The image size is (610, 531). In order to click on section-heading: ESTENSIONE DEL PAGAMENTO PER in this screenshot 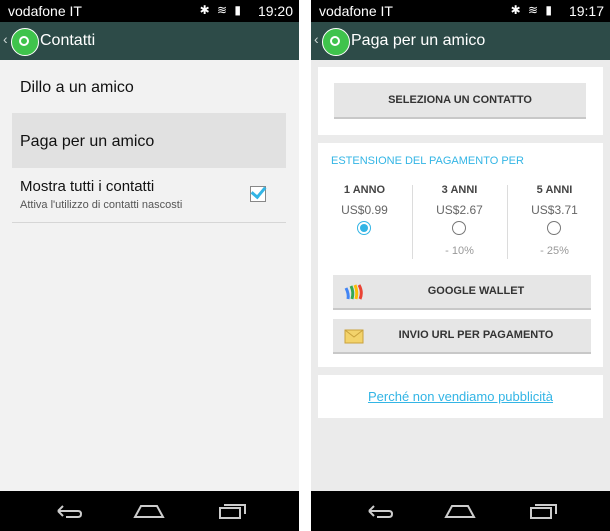, I will do `click(427, 161)`.